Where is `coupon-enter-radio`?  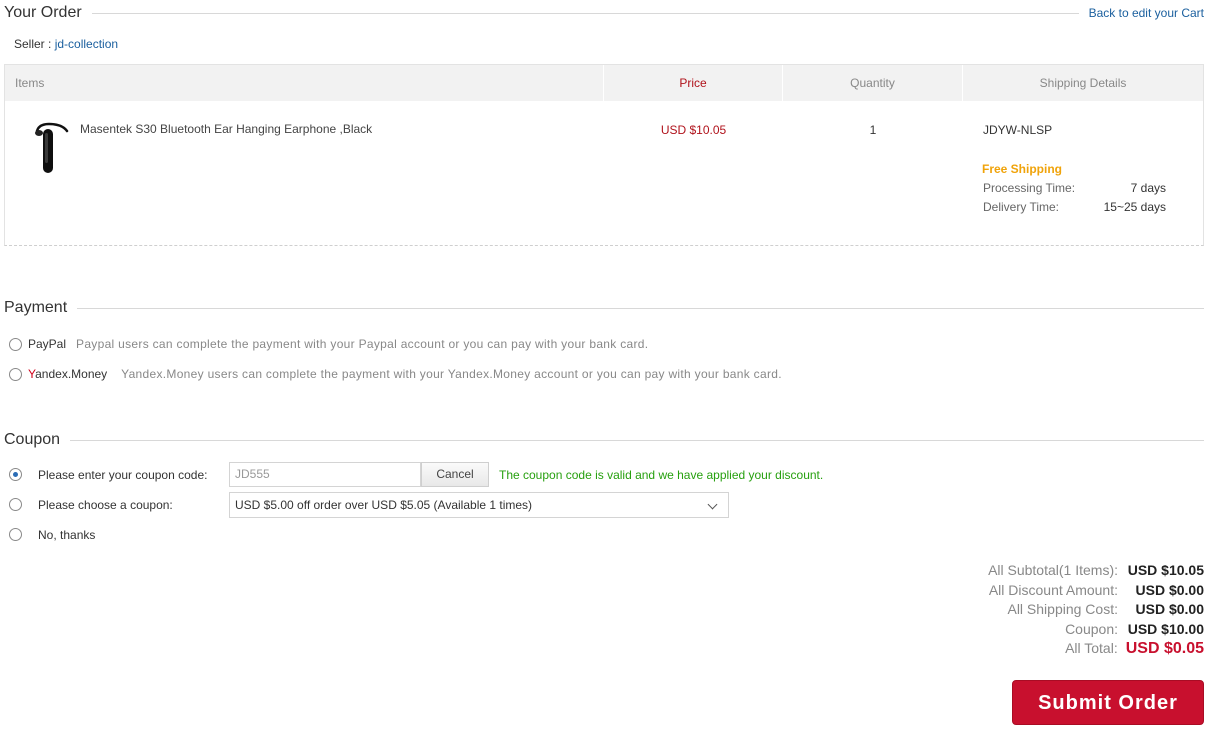 coupon-enter-radio is located at coordinates (15, 474).